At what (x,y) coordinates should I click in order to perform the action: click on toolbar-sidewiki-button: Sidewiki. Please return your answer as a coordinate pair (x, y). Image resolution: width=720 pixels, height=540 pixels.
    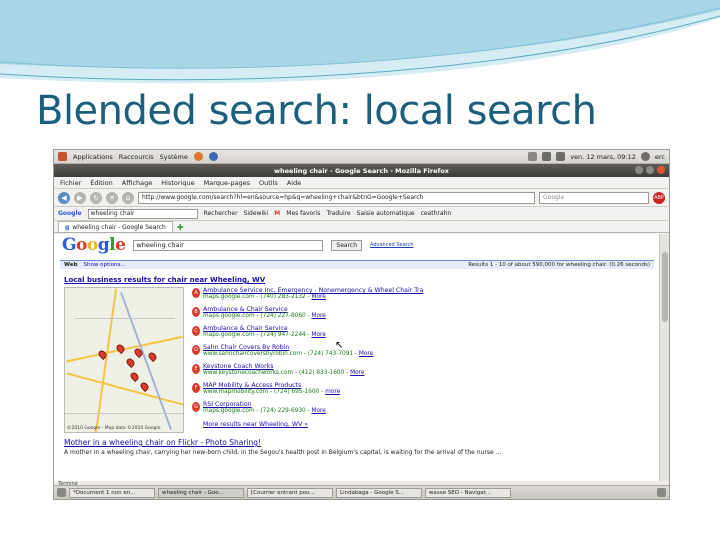
    Looking at the image, I should click on (256, 213).